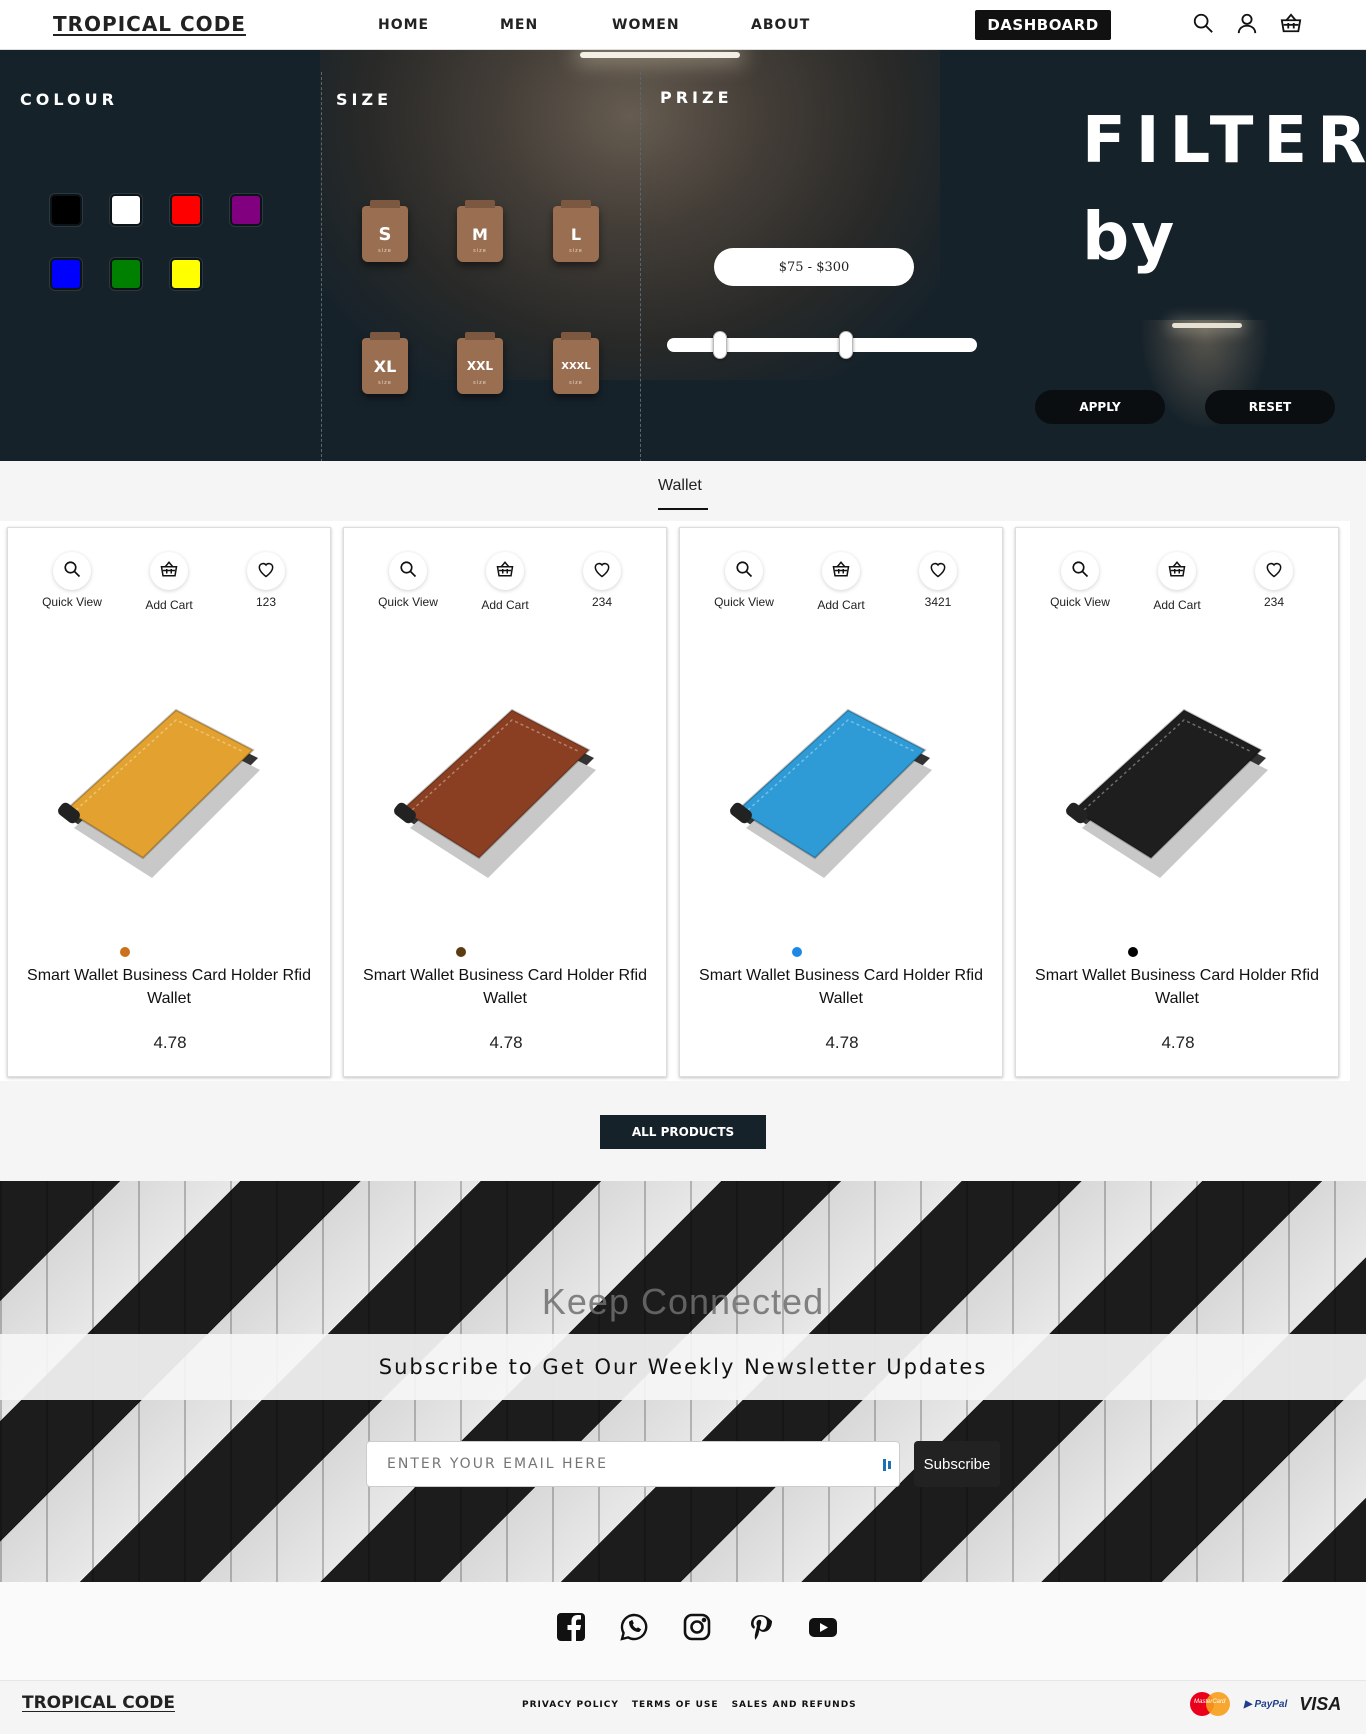  I want to click on footer-logo: TROPICAL CODE, so click(98, 1703).